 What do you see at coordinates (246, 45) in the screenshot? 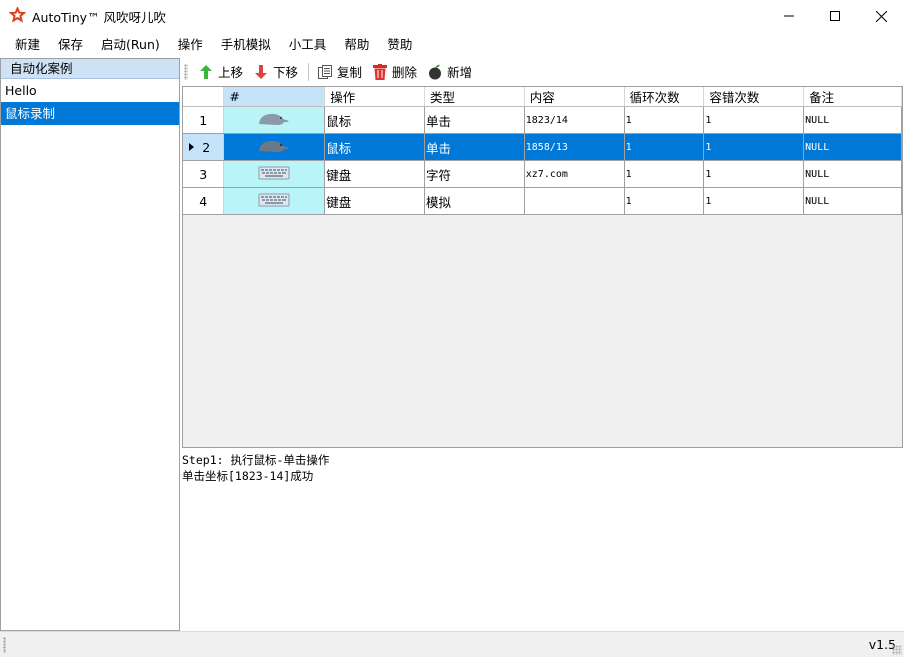
I see `menu-phone-sim: 手机模拟` at bounding box center [246, 45].